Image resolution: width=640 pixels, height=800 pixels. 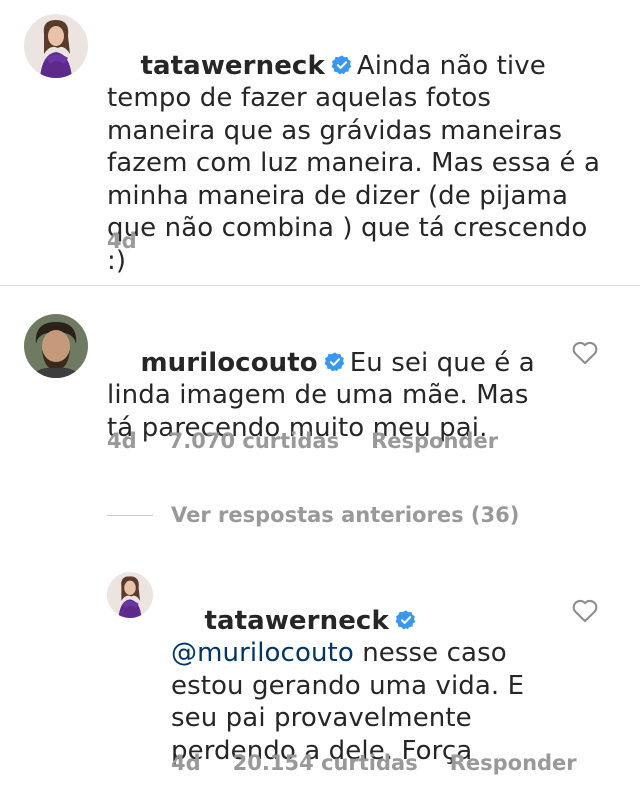 What do you see at coordinates (254, 441) in the screenshot?
I see `comment-likes: 7.070 curtidas` at bounding box center [254, 441].